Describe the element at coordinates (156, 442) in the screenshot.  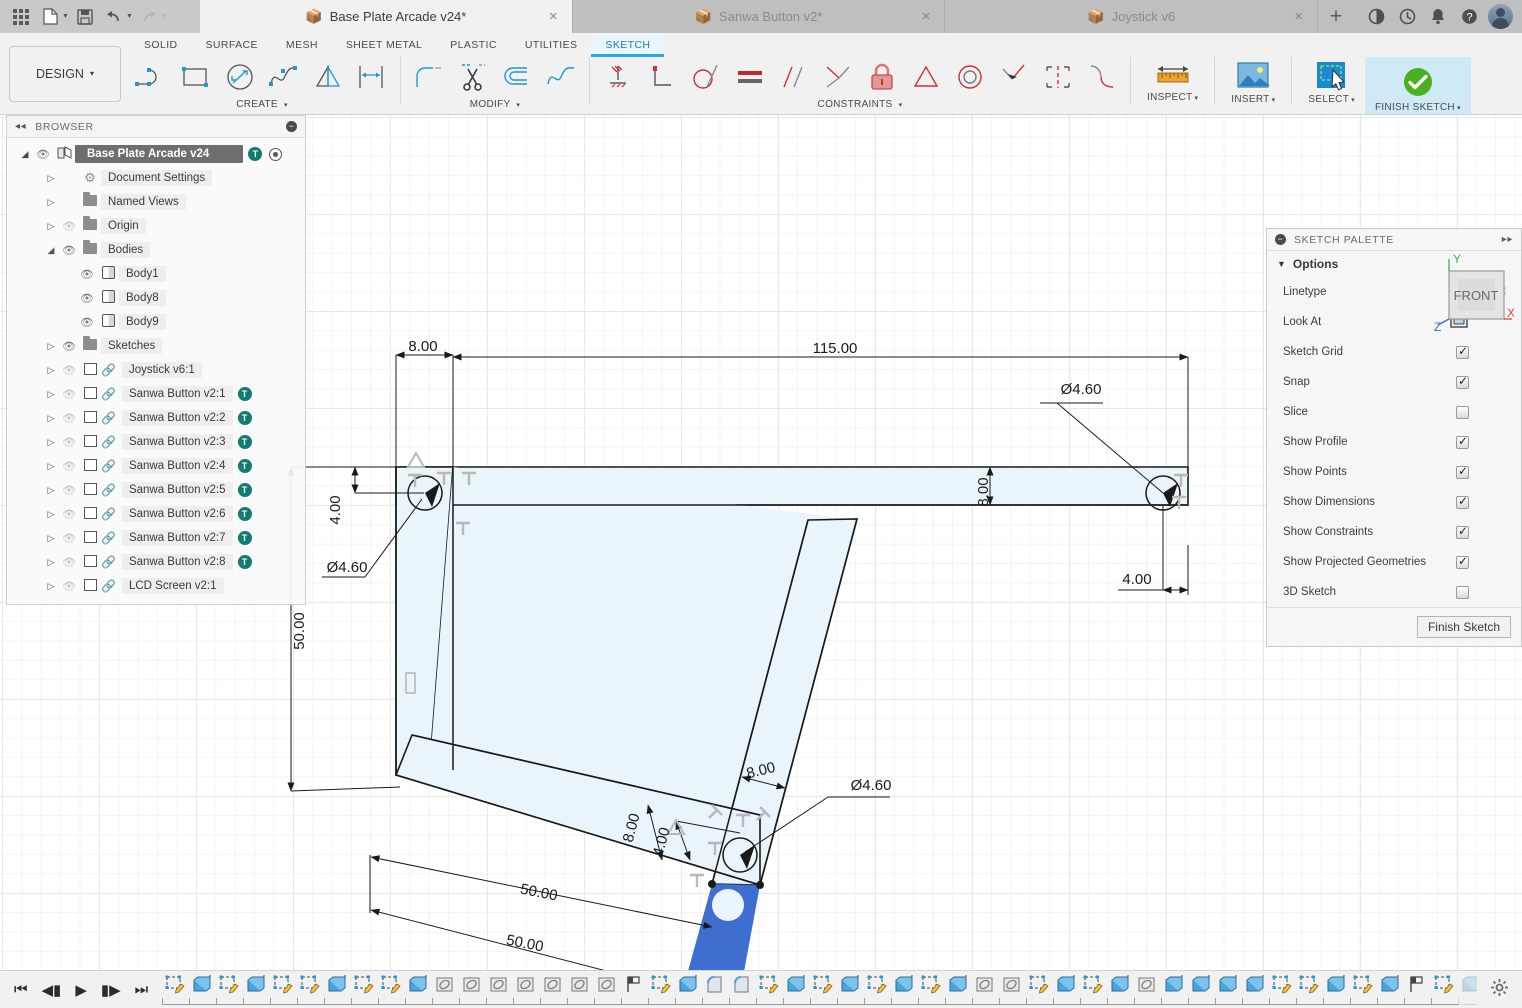
I see `tree-item-sanwa-button-v2-3: ▷ 👁 🔗 Sanwa Button v2:3 T` at that location.